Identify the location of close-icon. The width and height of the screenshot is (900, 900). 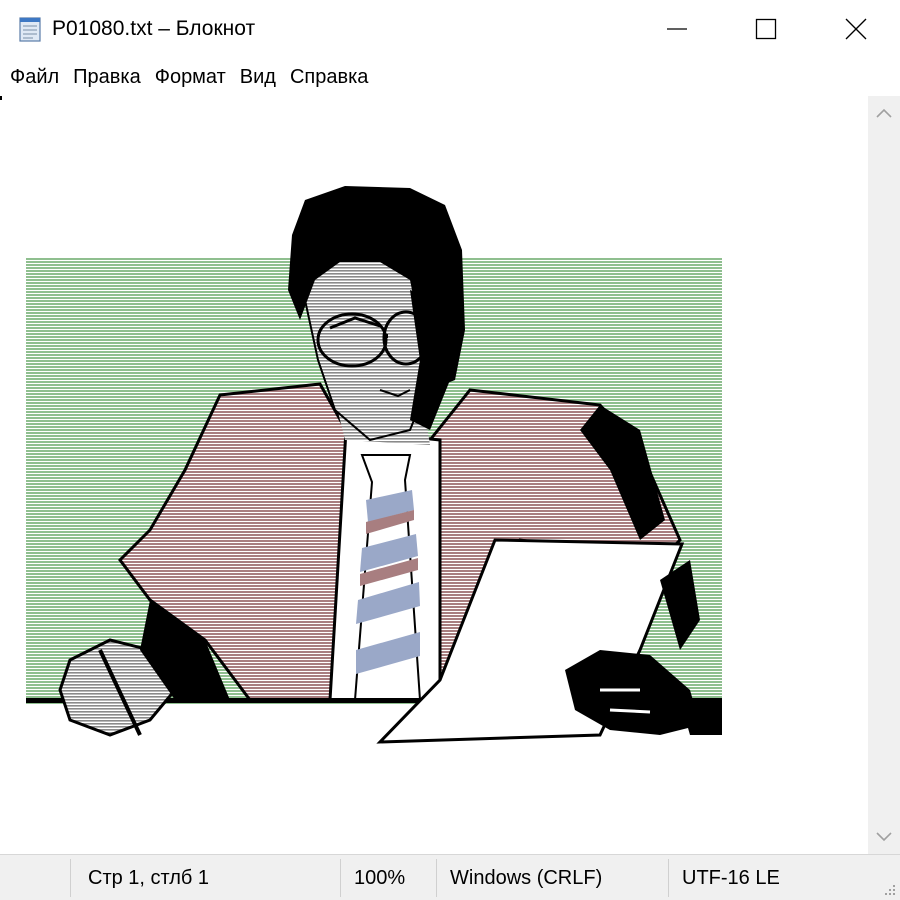
(856, 29).